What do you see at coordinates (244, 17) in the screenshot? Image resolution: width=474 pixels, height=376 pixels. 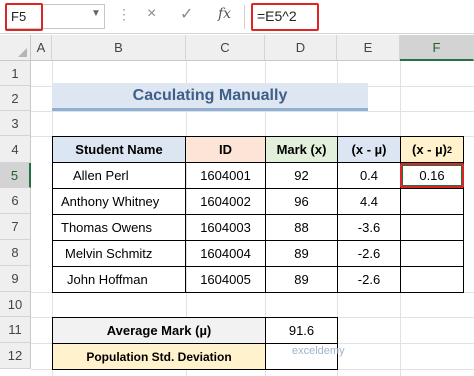 I see `formula-bar-separator` at bounding box center [244, 17].